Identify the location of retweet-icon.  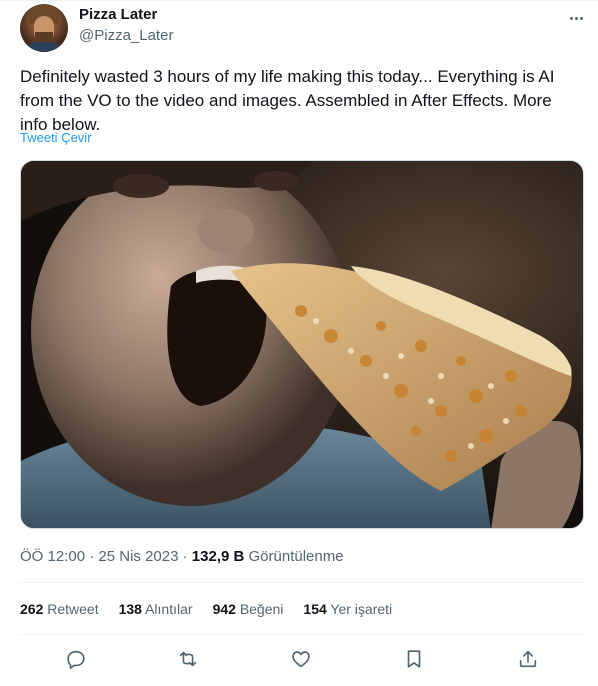
(189, 660).